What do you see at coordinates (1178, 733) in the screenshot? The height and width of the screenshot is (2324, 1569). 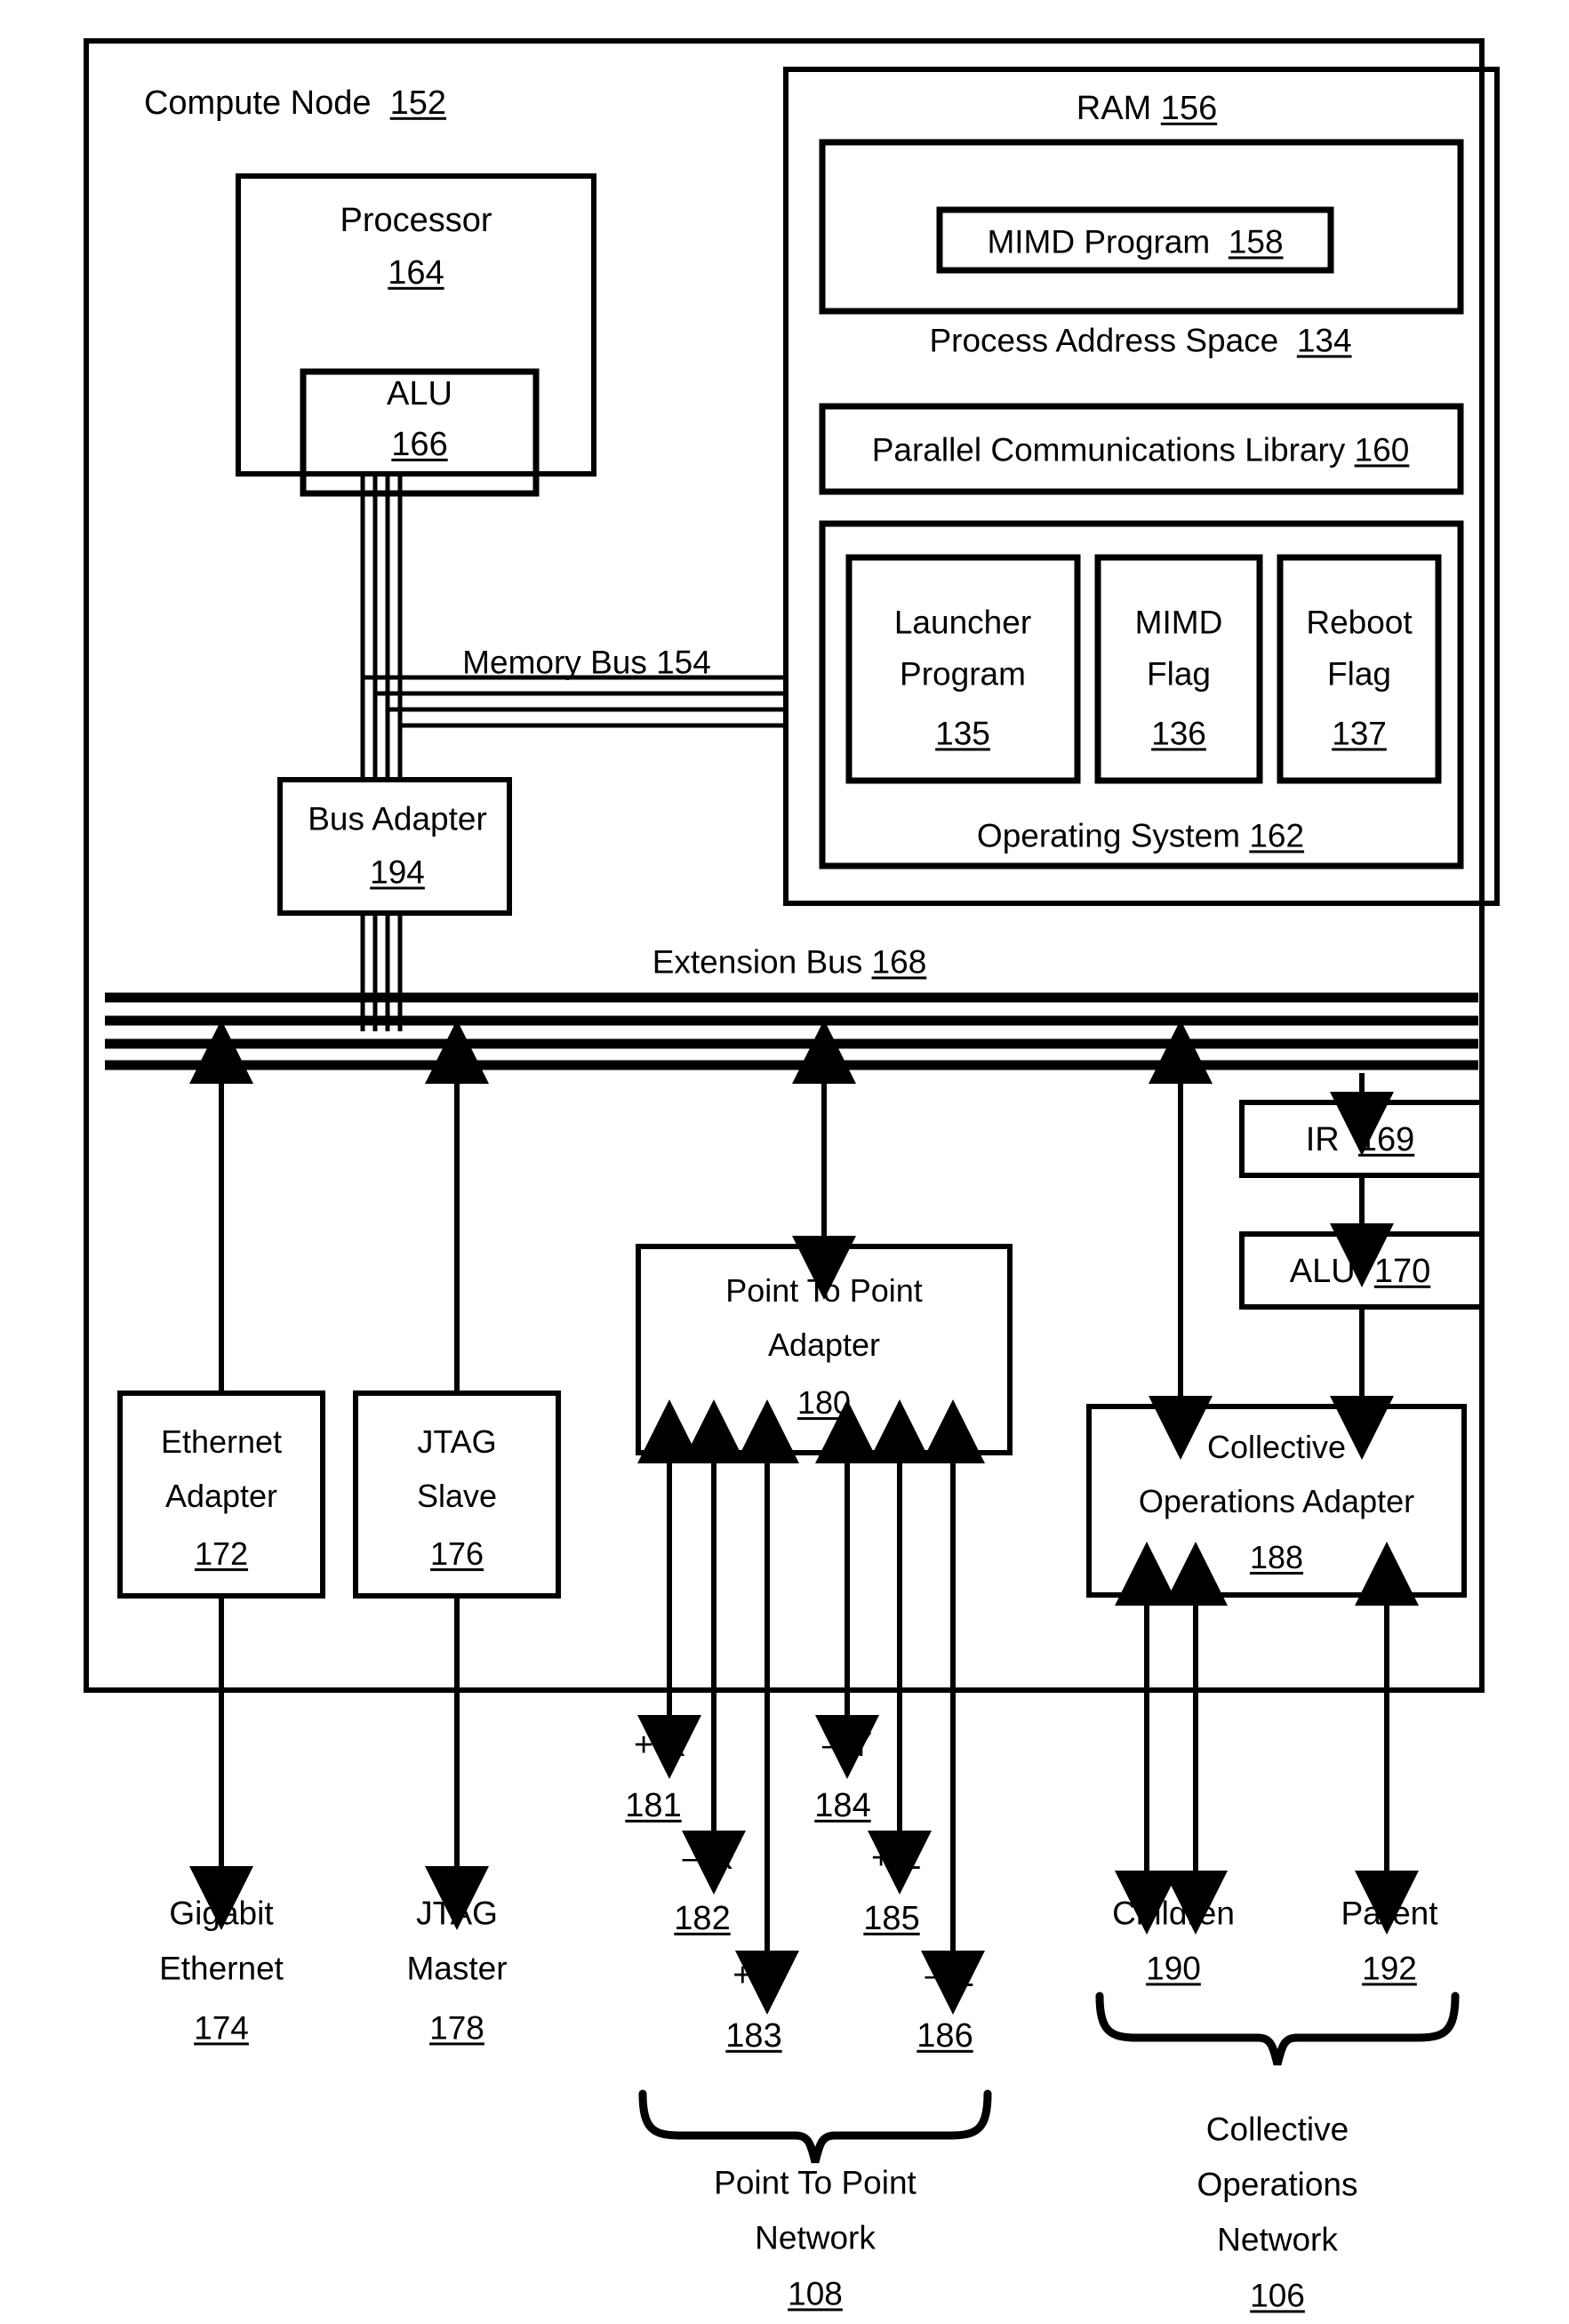 I see `mimd-flag-ref: 136` at bounding box center [1178, 733].